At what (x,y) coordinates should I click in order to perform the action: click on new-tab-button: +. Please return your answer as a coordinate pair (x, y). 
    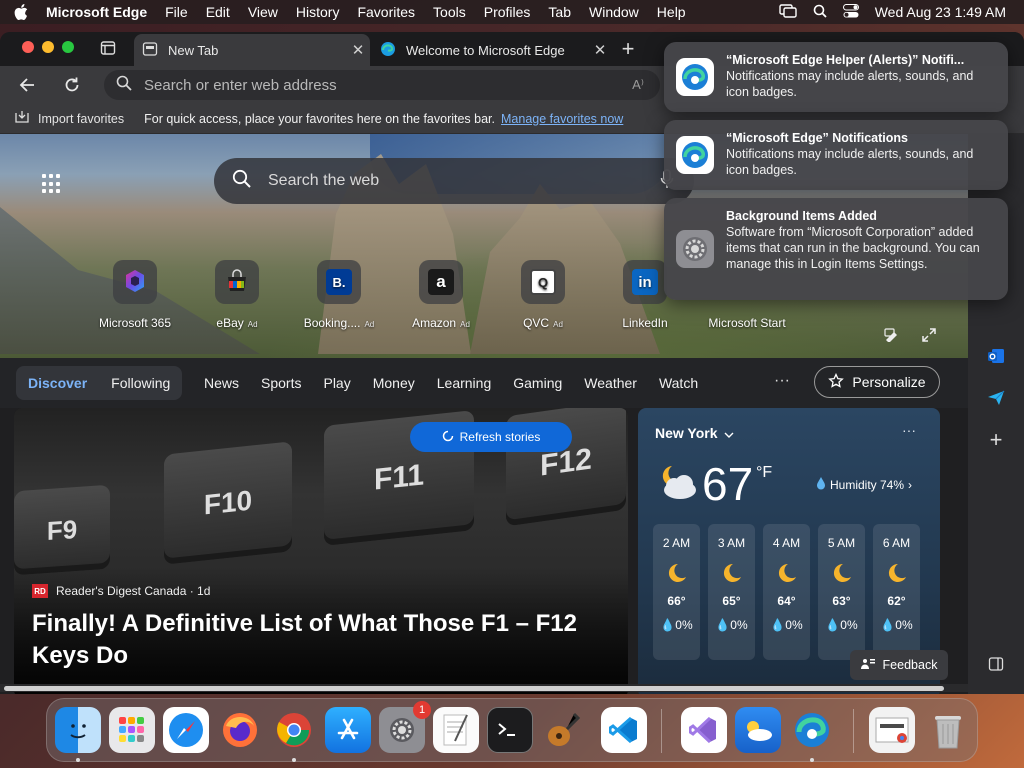
    Looking at the image, I should click on (628, 50).